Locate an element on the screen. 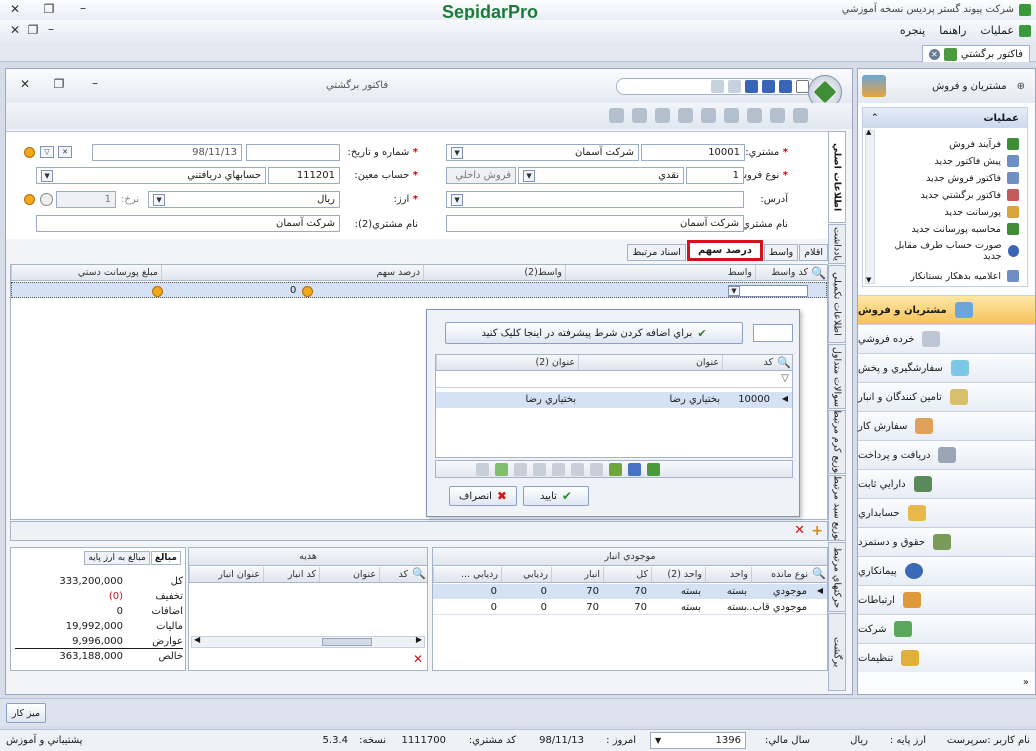  fiscal-year-dropdown-icon: ▼ is located at coordinates (658, 740).